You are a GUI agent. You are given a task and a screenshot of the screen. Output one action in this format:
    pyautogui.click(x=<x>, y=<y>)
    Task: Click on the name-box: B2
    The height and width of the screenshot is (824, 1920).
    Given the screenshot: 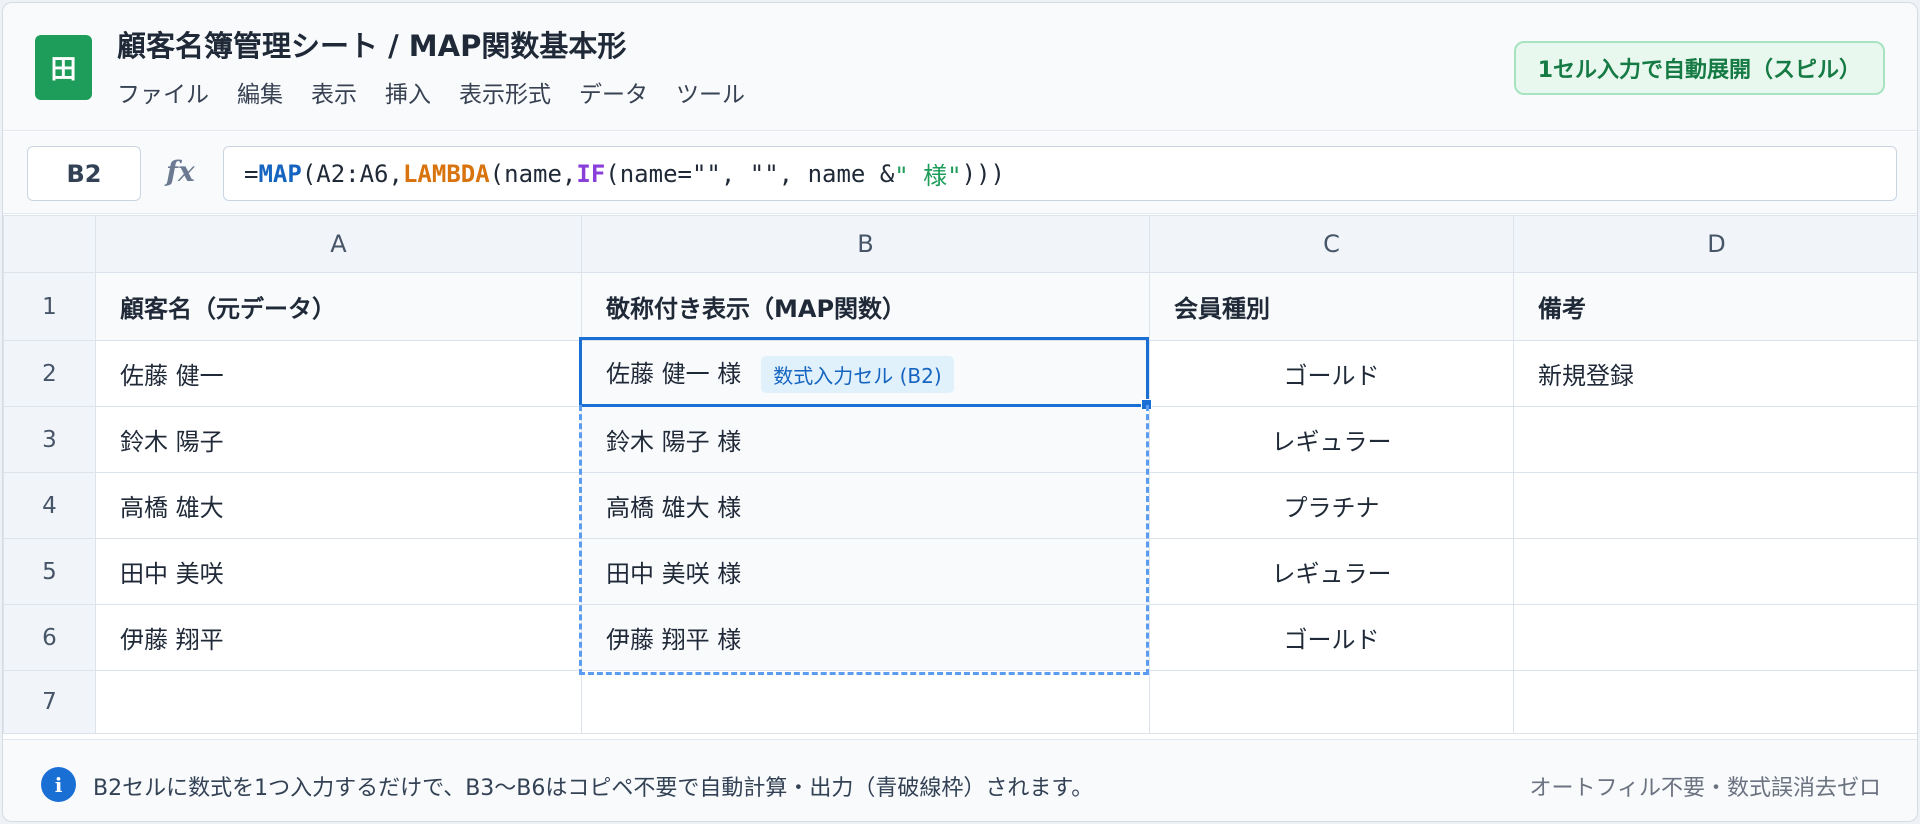 What is the action you would take?
    pyautogui.click(x=84, y=173)
    